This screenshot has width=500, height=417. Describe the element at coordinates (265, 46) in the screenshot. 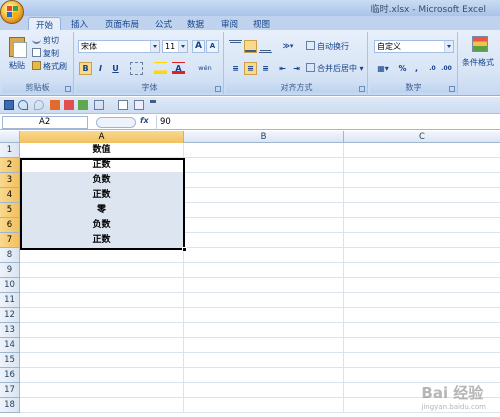

I see `align-bottom-icon` at that location.